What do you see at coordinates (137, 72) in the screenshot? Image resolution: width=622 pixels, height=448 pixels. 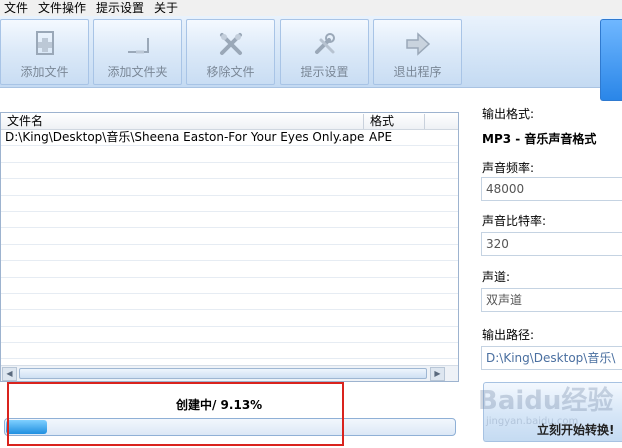 I see `add-folder-label: 添加文件夹` at bounding box center [137, 72].